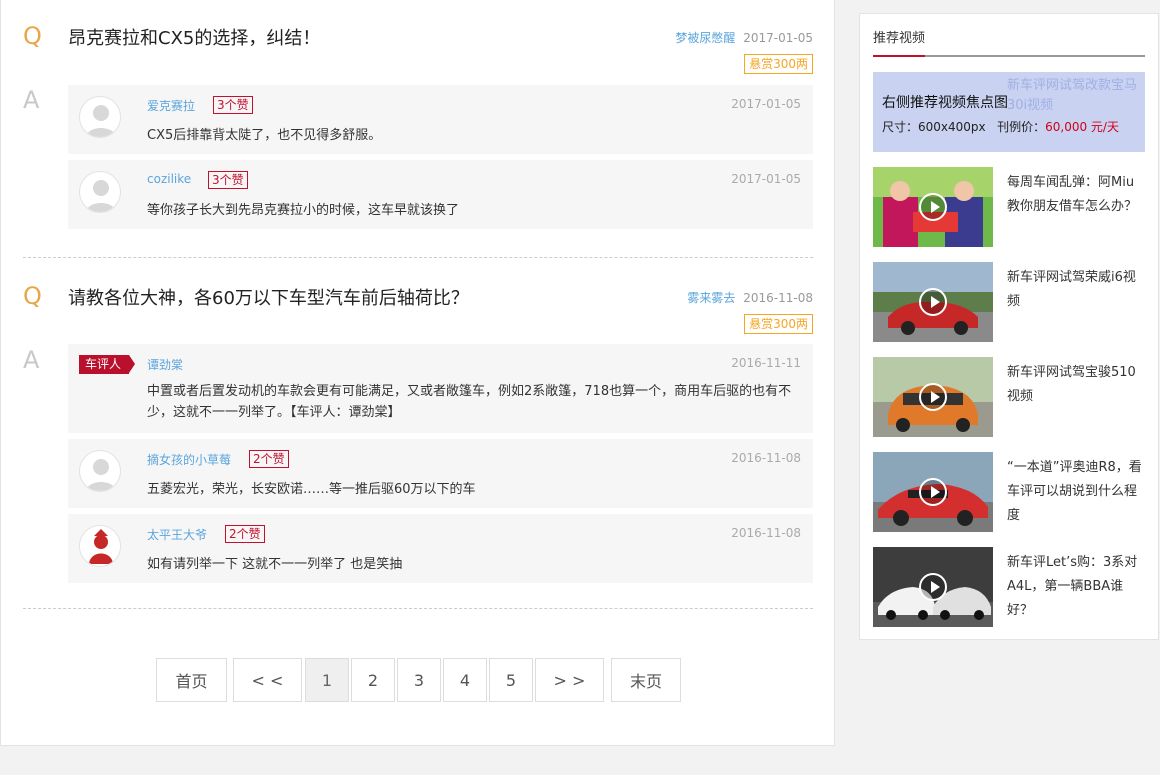  I want to click on sidebar-header: 推荐视频, so click(1009, 43).